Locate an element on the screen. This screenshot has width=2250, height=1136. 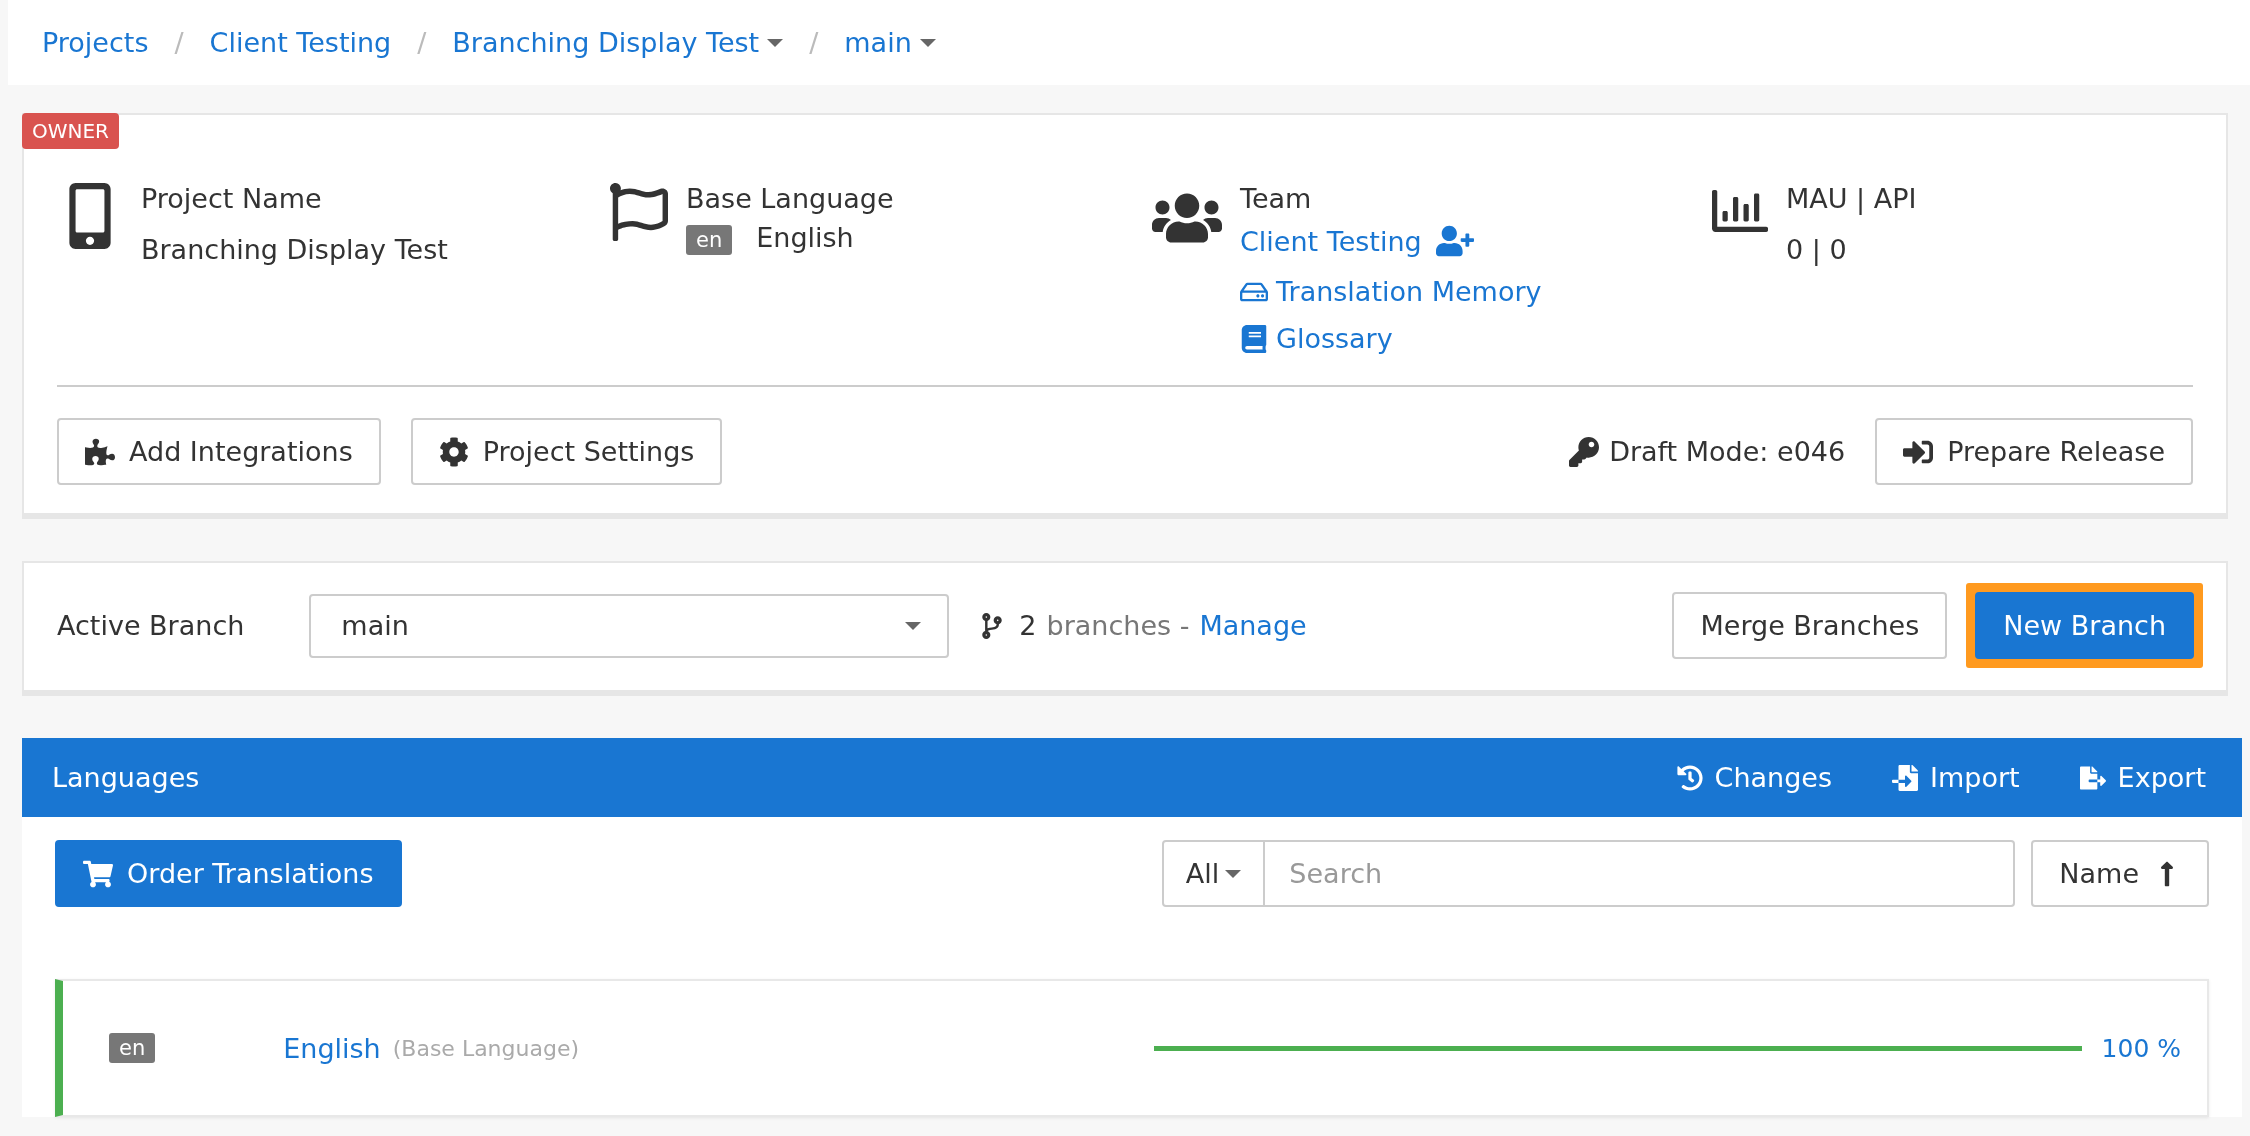
sort-button: Name is located at coordinates (2120, 873).